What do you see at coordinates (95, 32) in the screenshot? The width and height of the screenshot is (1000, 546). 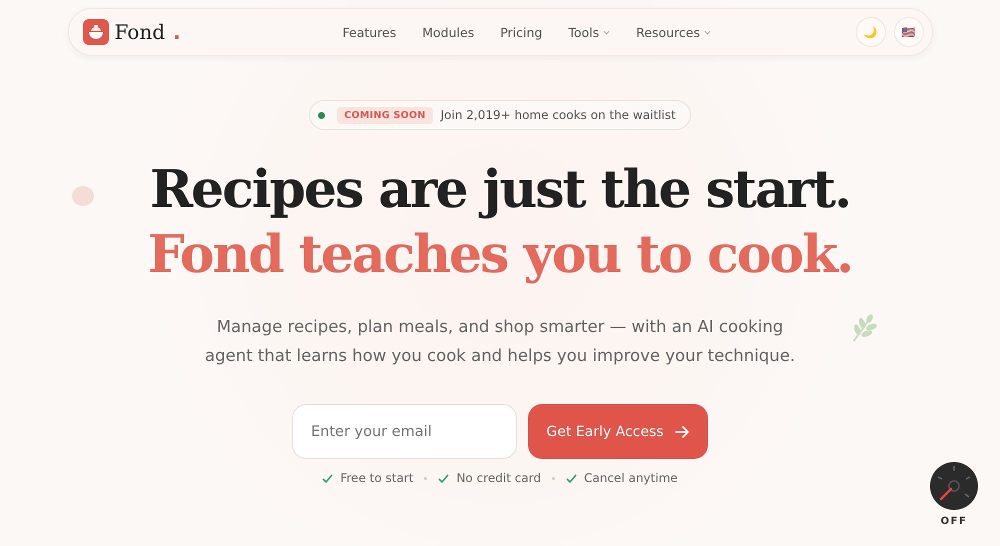 I see `pot-icon` at bounding box center [95, 32].